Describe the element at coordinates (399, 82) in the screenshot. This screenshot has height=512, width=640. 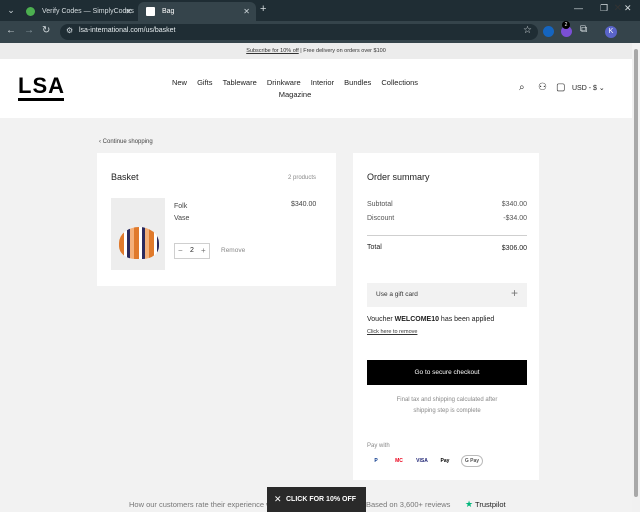
I see `nav-collections: Collections` at that location.